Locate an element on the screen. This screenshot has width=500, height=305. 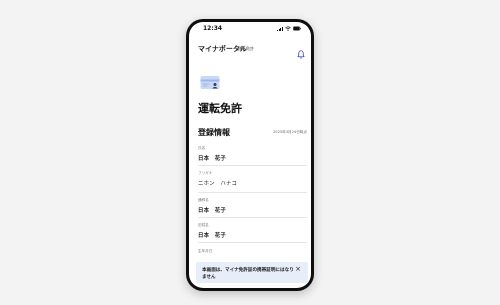
field-alias: 通称名 日本 花子 is located at coordinates (252, 206).